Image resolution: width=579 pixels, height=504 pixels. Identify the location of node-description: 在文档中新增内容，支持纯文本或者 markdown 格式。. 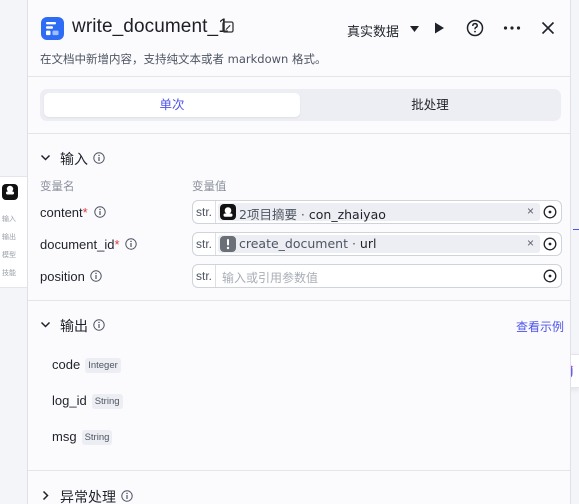
(183, 59).